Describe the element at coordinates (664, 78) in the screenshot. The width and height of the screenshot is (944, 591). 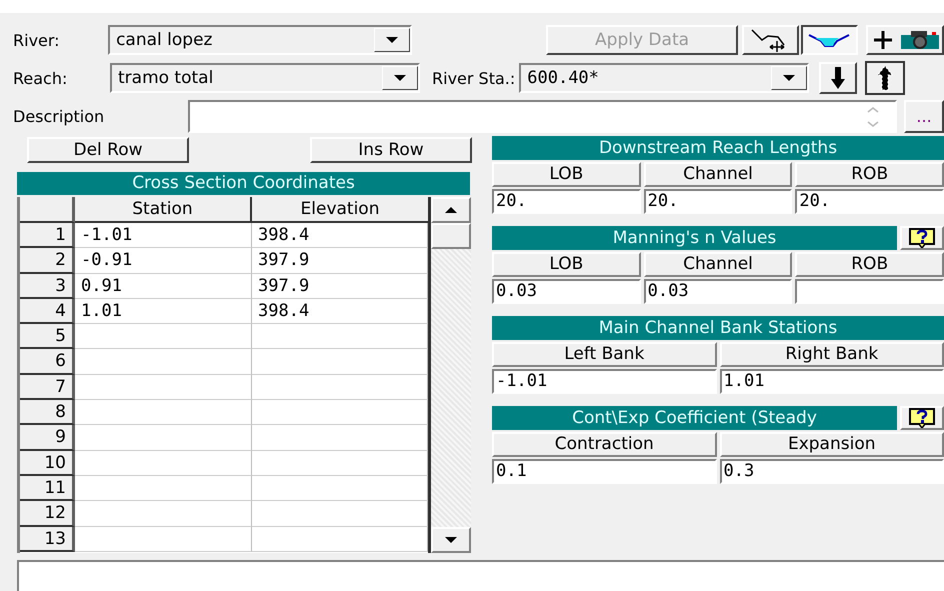
I see `river-station-dropdown: 600.40*` at that location.